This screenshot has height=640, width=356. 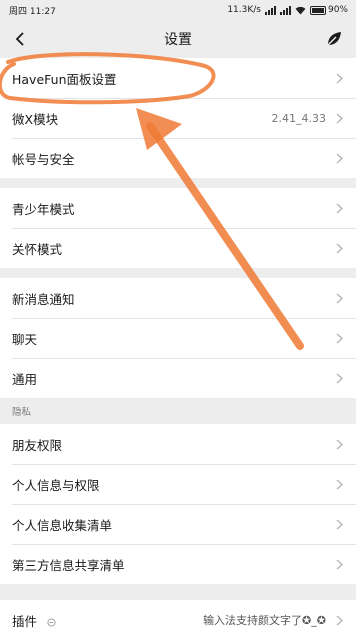 What do you see at coordinates (178, 208) in the screenshot?
I see `setting-teen-mode: 青少年模式` at bounding box center [178, 208].